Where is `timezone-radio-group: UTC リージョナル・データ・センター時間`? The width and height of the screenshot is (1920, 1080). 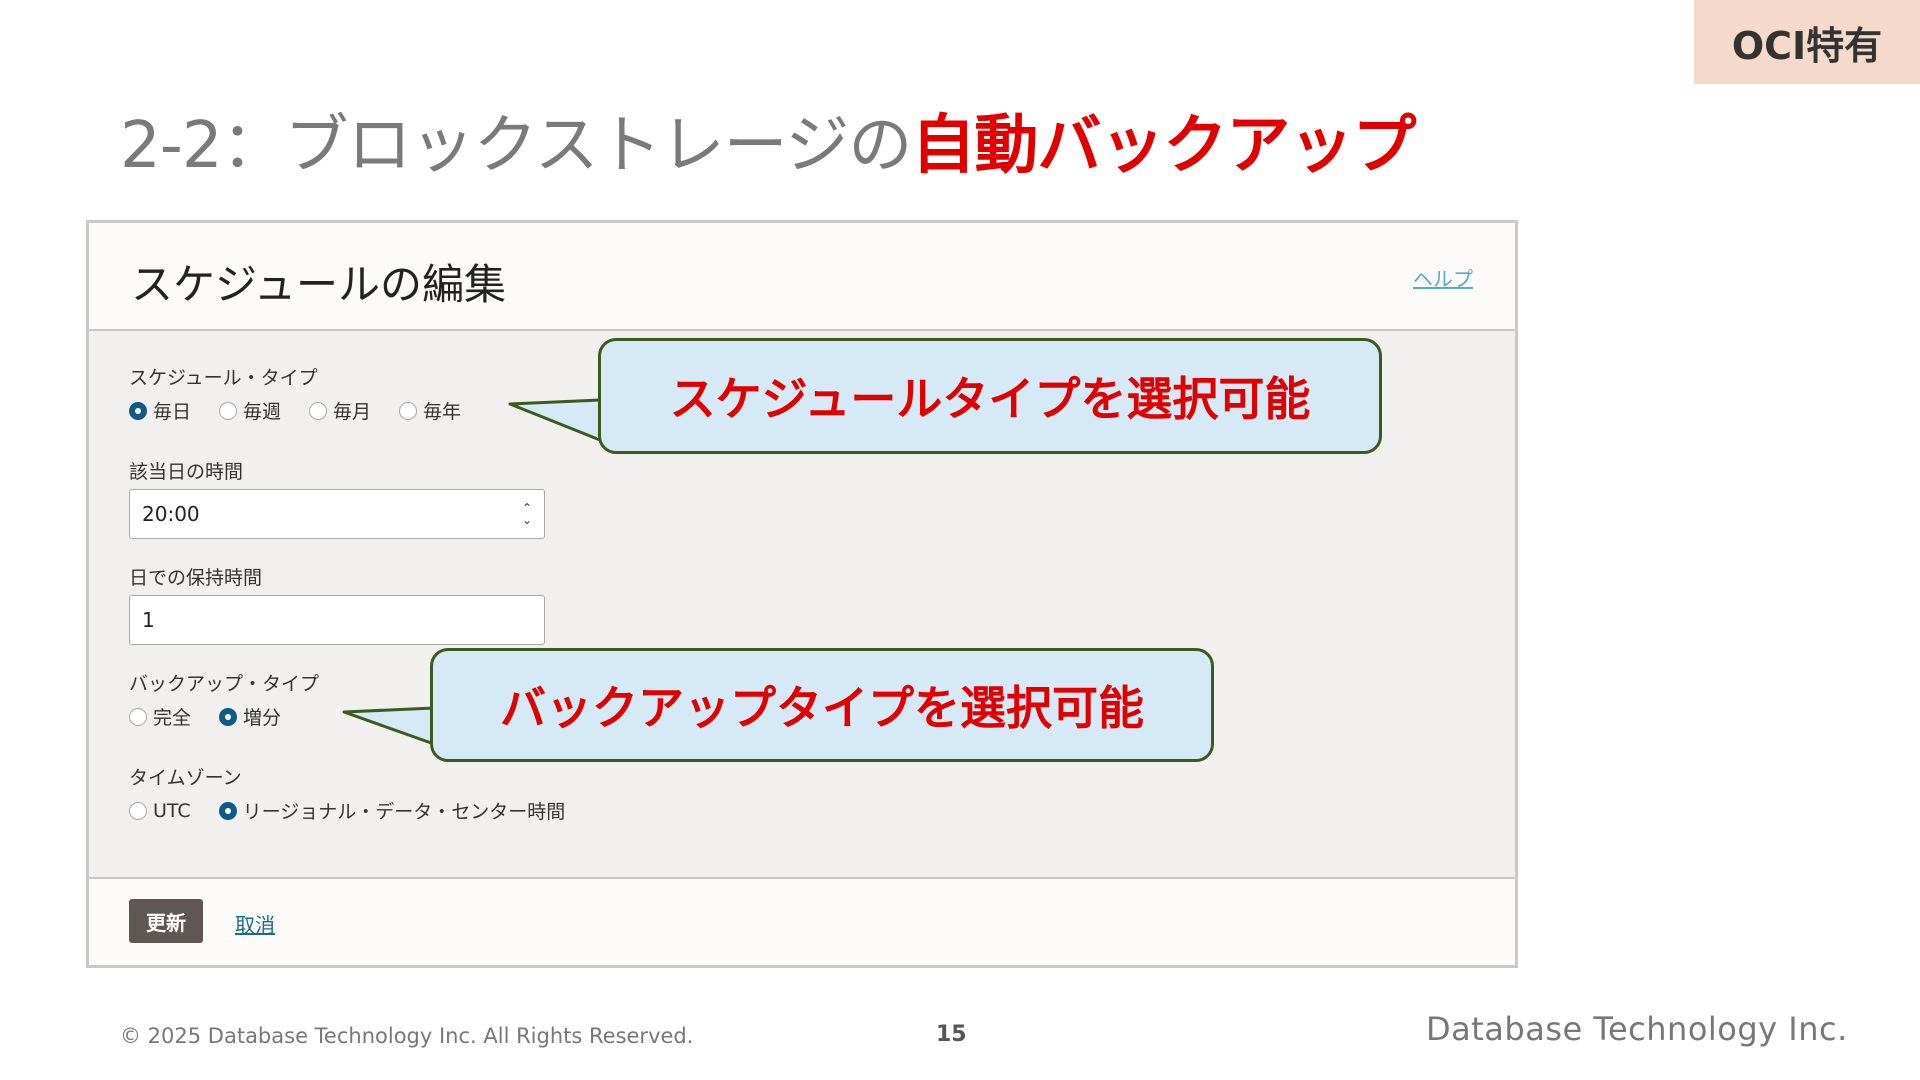
timezone-radio-group: UTC リージョナル・データ・センター時間 is located at coordinates (361, 810).